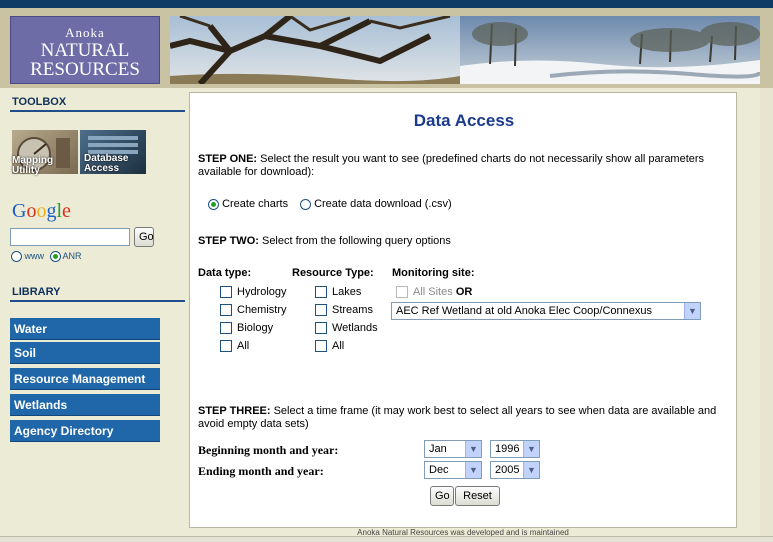  What do you see at coordinates (766, 312) in the screenshot?
I see `right-margin` at bounding box center [766, 312].